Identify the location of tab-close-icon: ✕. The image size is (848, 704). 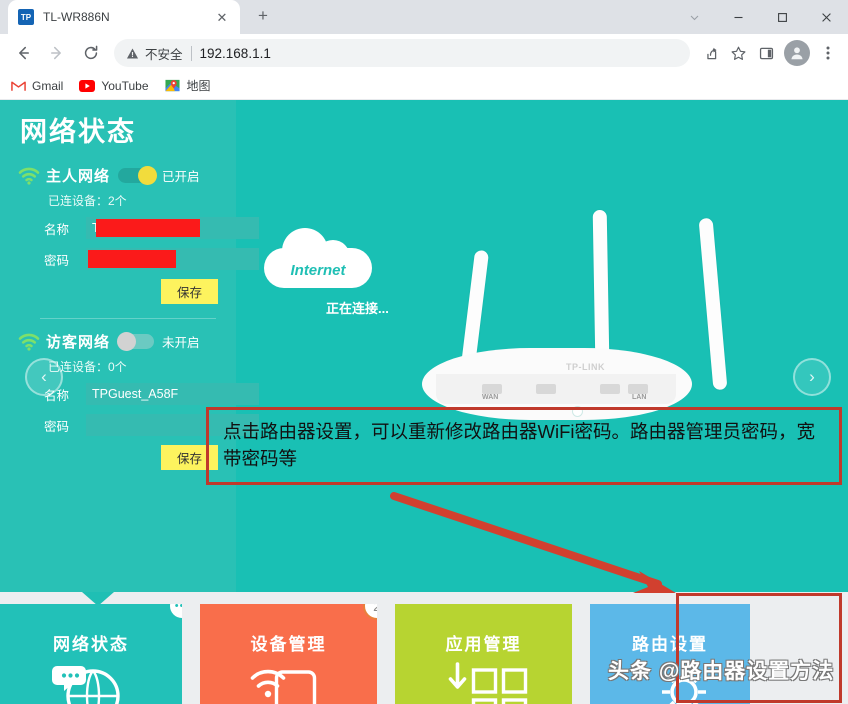
(222, 17).